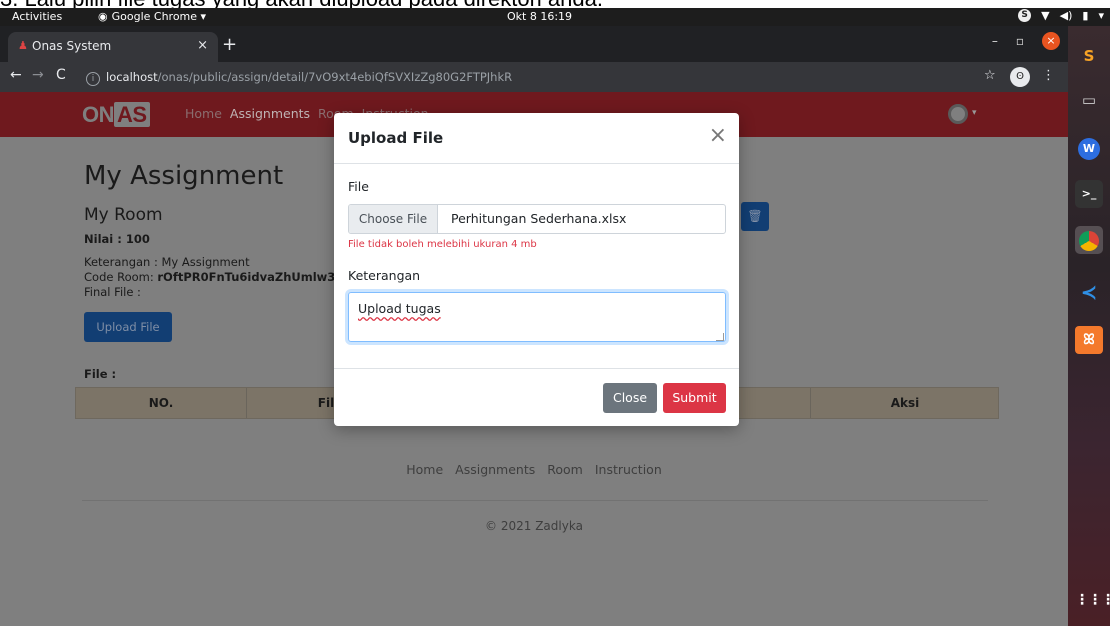  I want to click on keterangan-label: Keterangan, so click(384, 275).